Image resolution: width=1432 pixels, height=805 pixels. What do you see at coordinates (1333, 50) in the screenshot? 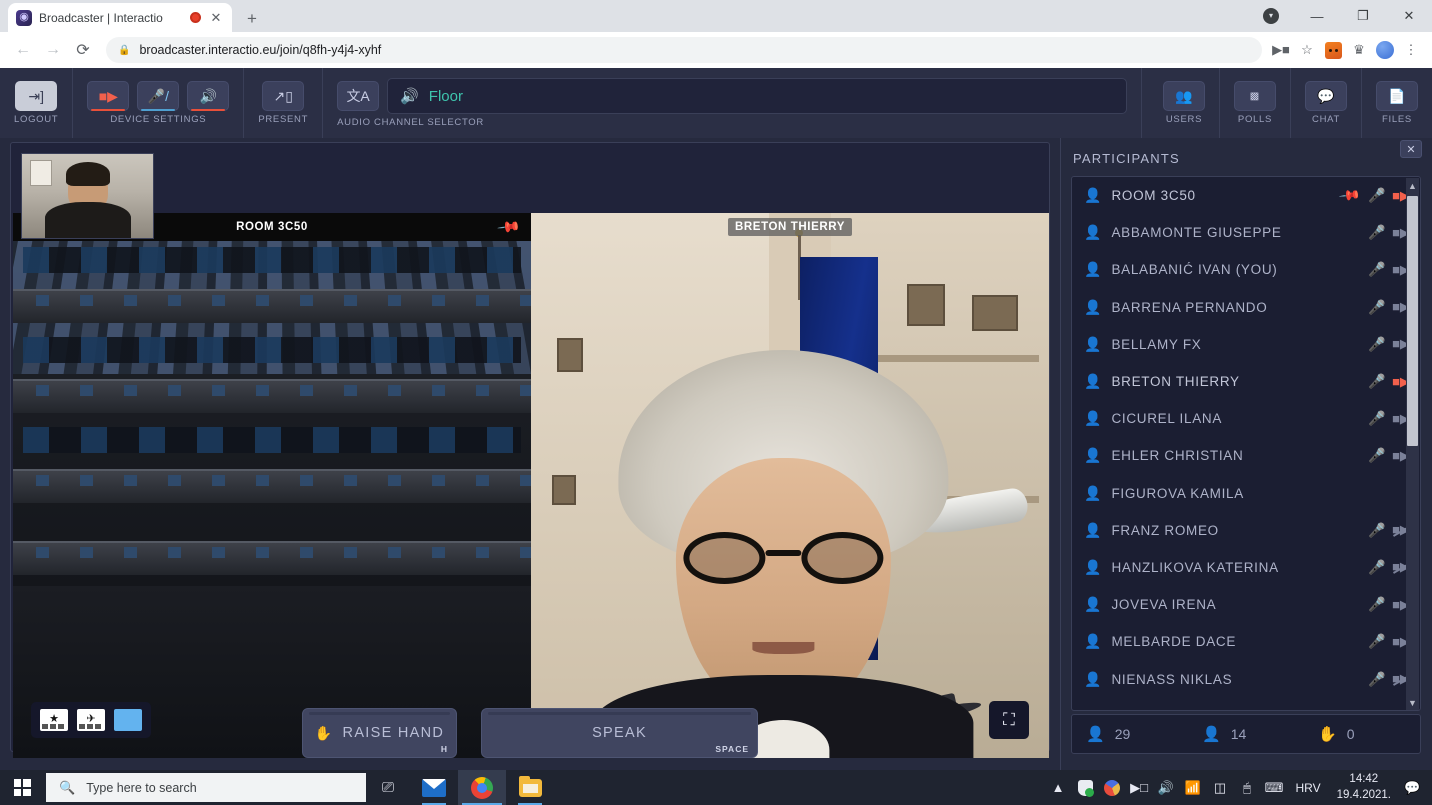
I see `metamask-extension-icon` at bounding box center [1333, 50].